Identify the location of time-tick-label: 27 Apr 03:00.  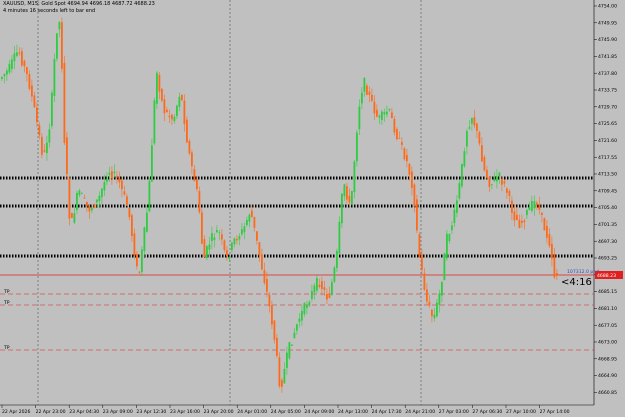
(454, 412).